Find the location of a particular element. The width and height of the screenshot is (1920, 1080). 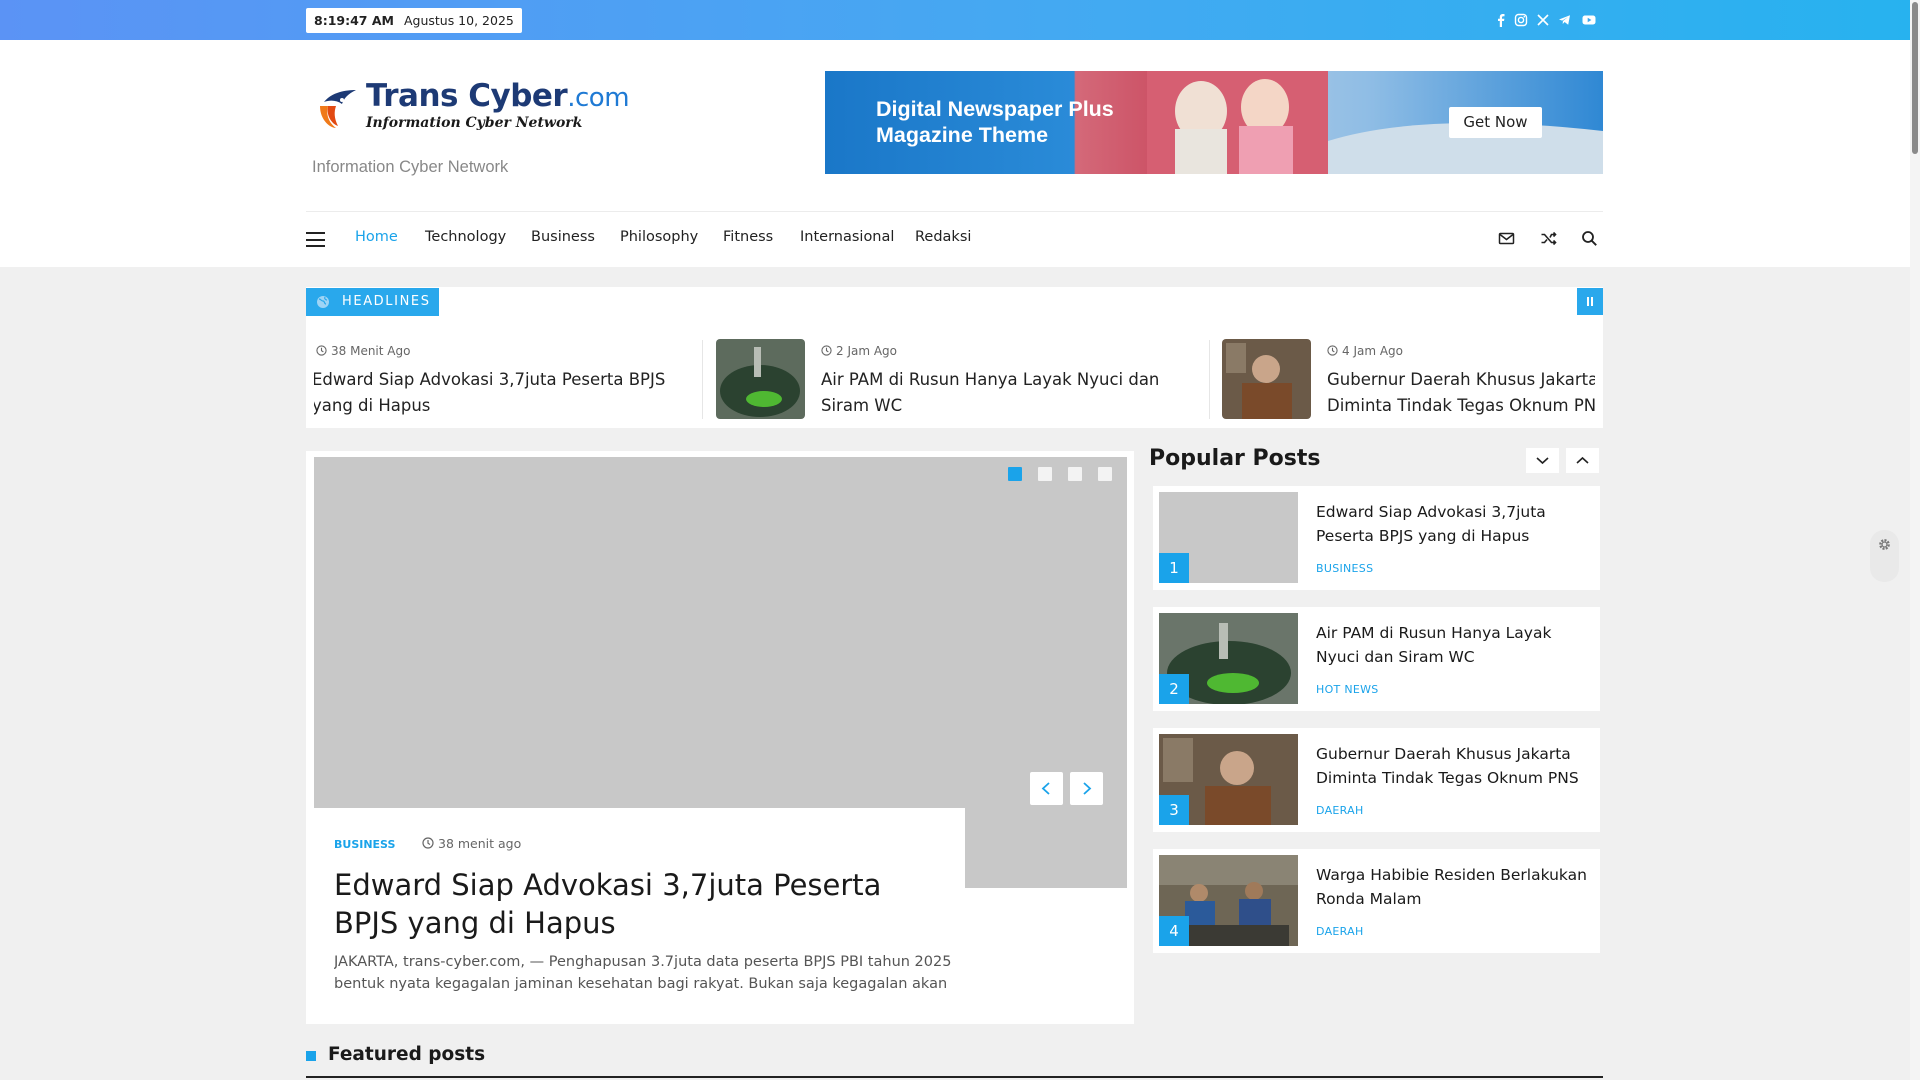

slider-next-button is located at coordinates (1086, 788).